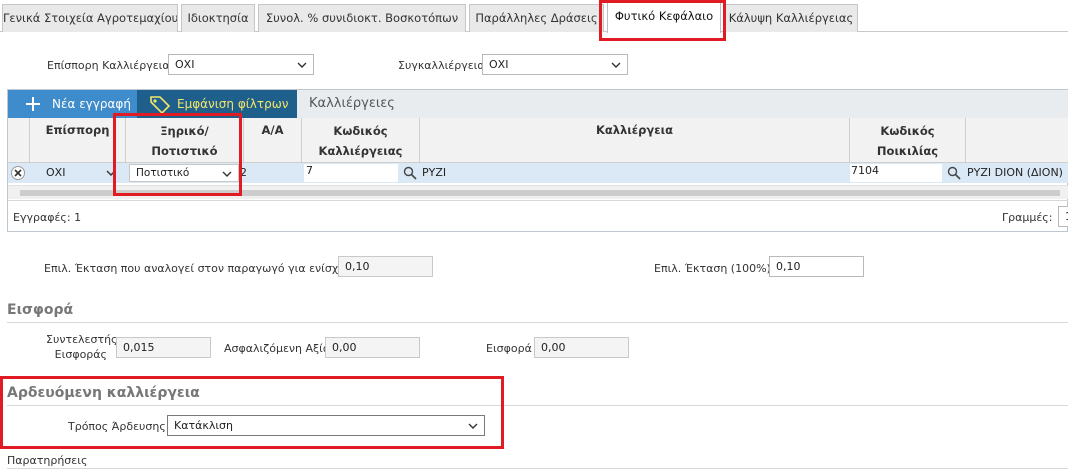 Image resolution: width=1068 pixels, height=472 pixels. What do you see at coordinates (163, 173) in the screenshot?
I see `row-xiriko-value: Ποτιστικό` at bounding box center [163, 173].